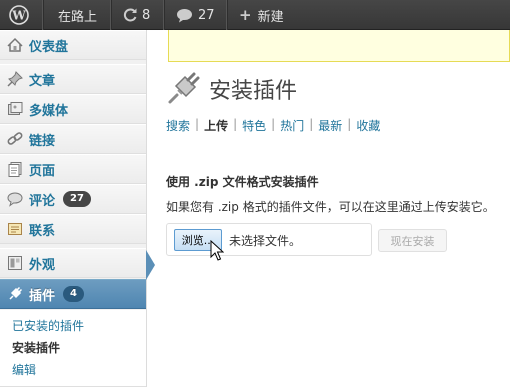  I want to click on notice-bar, so click(339, 46).